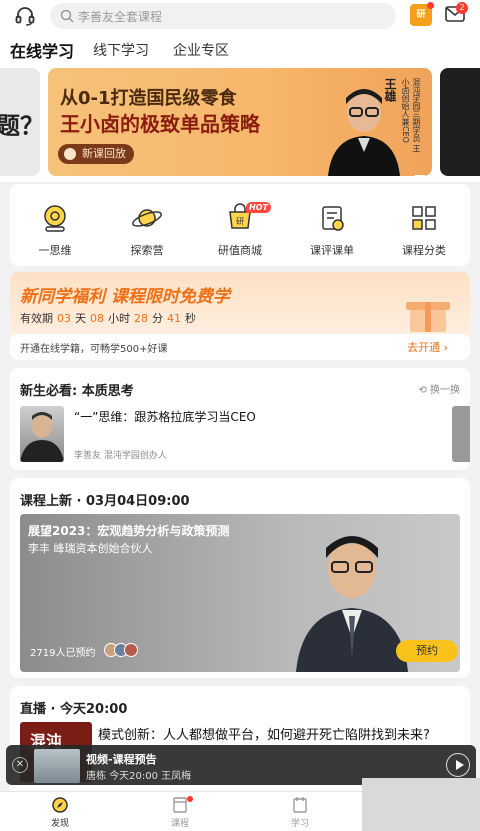  Describe the element at coordinates (421, 804) in the screenshot. I see `corner-overlay` at that location.